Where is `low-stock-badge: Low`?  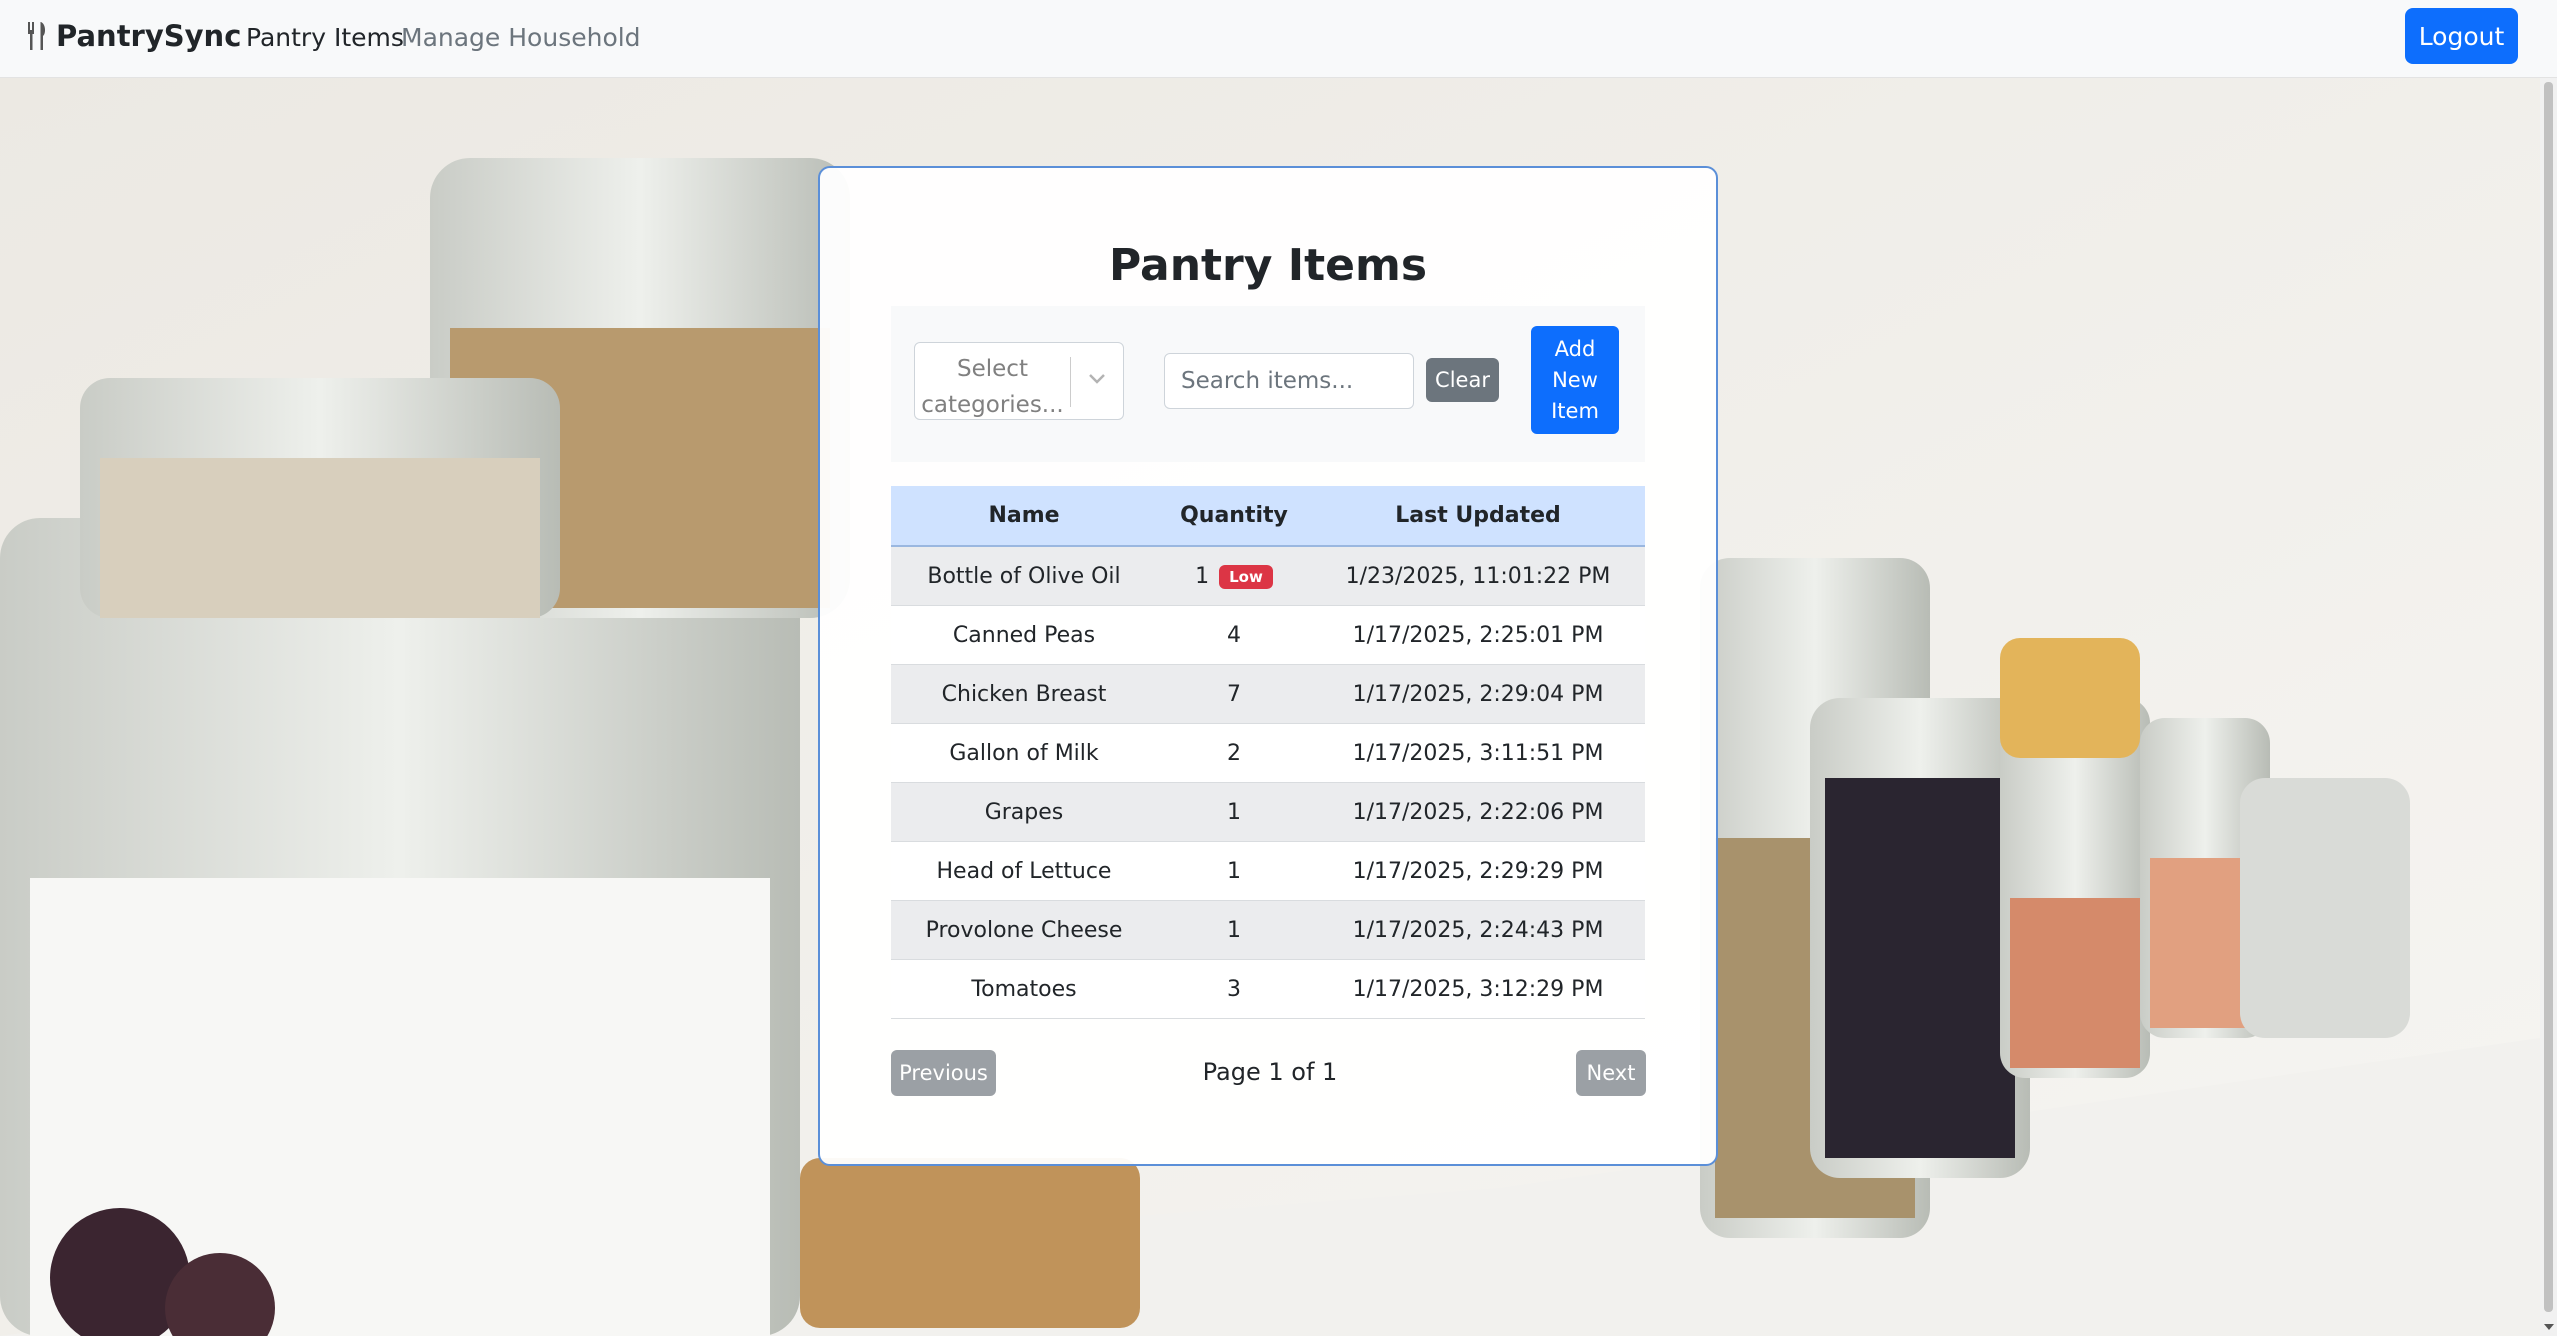 low-stock-badge: Low is located at coordinates (1246, 576).